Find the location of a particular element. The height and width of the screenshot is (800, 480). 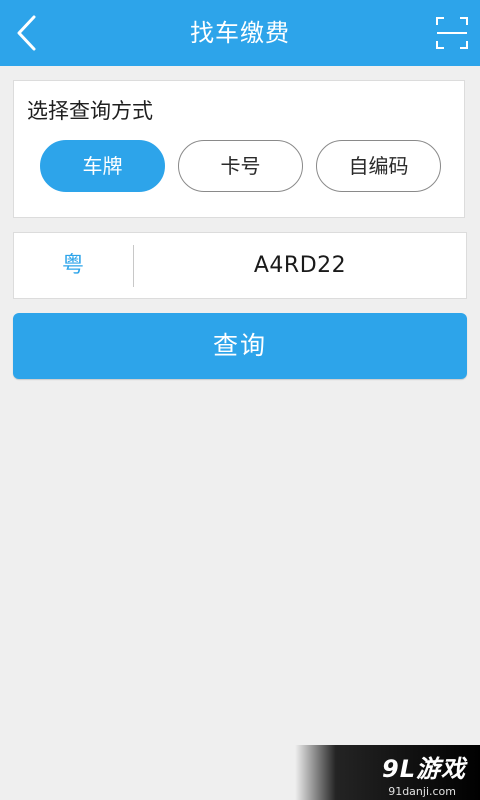

watermark-logo: 9L游戏 is located at coordinates (424, 769).